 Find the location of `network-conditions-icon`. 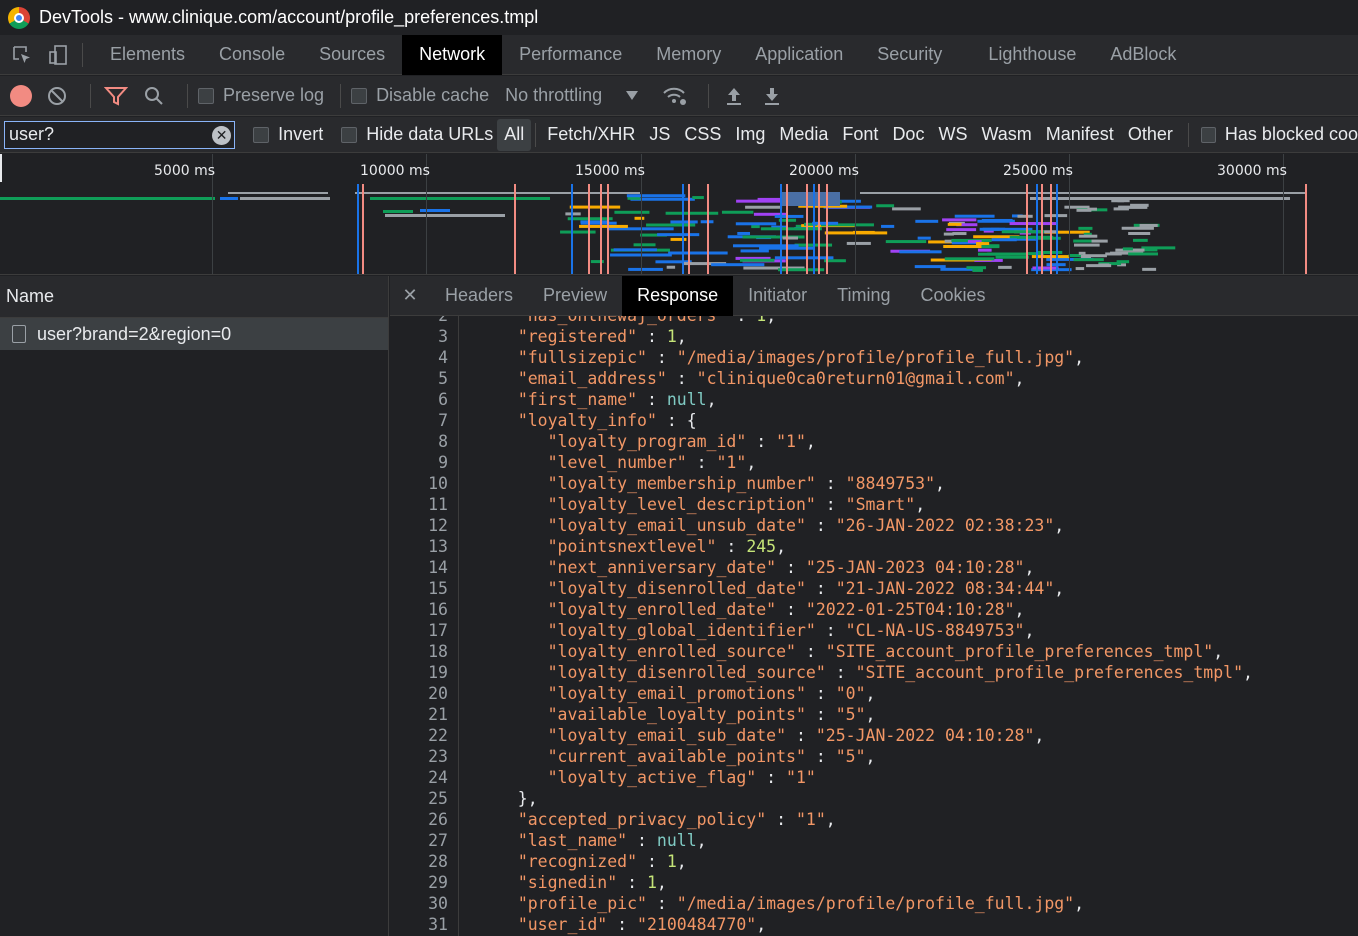

network-conditions-icon is located at coordinates (675, 96).